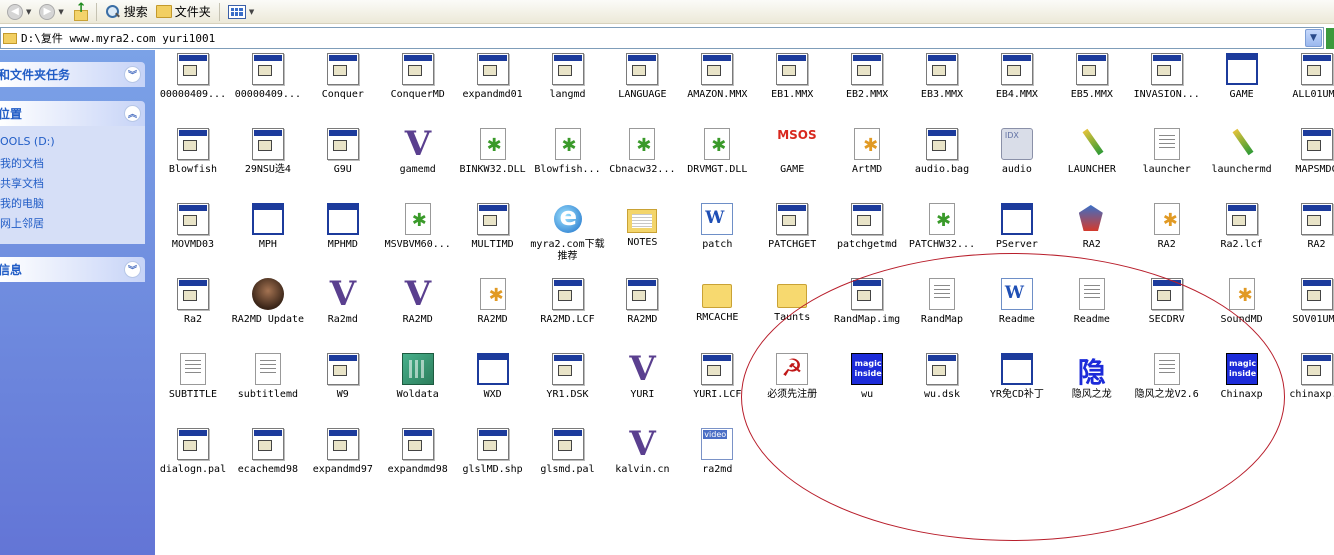 The height and width of the screenshot is (555, 1334). I want to click on file-item: ConquerMD, so click(418, 77).